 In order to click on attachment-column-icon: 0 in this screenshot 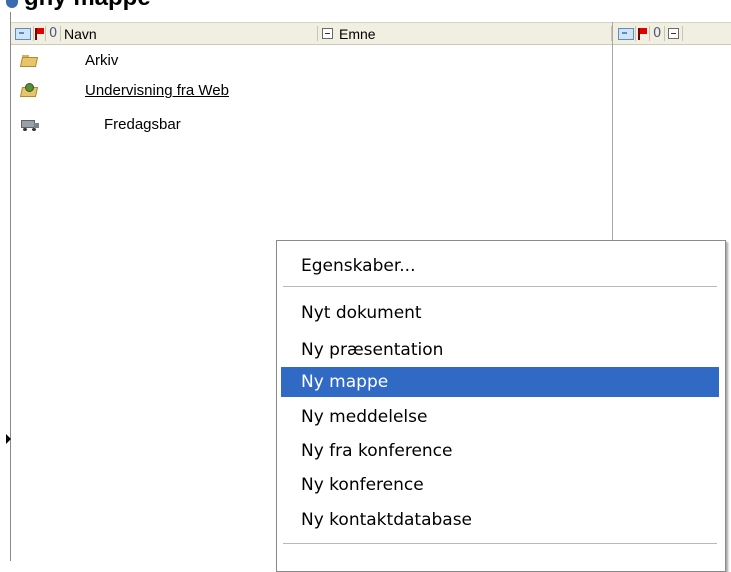, I will do `click(53, 33)`.